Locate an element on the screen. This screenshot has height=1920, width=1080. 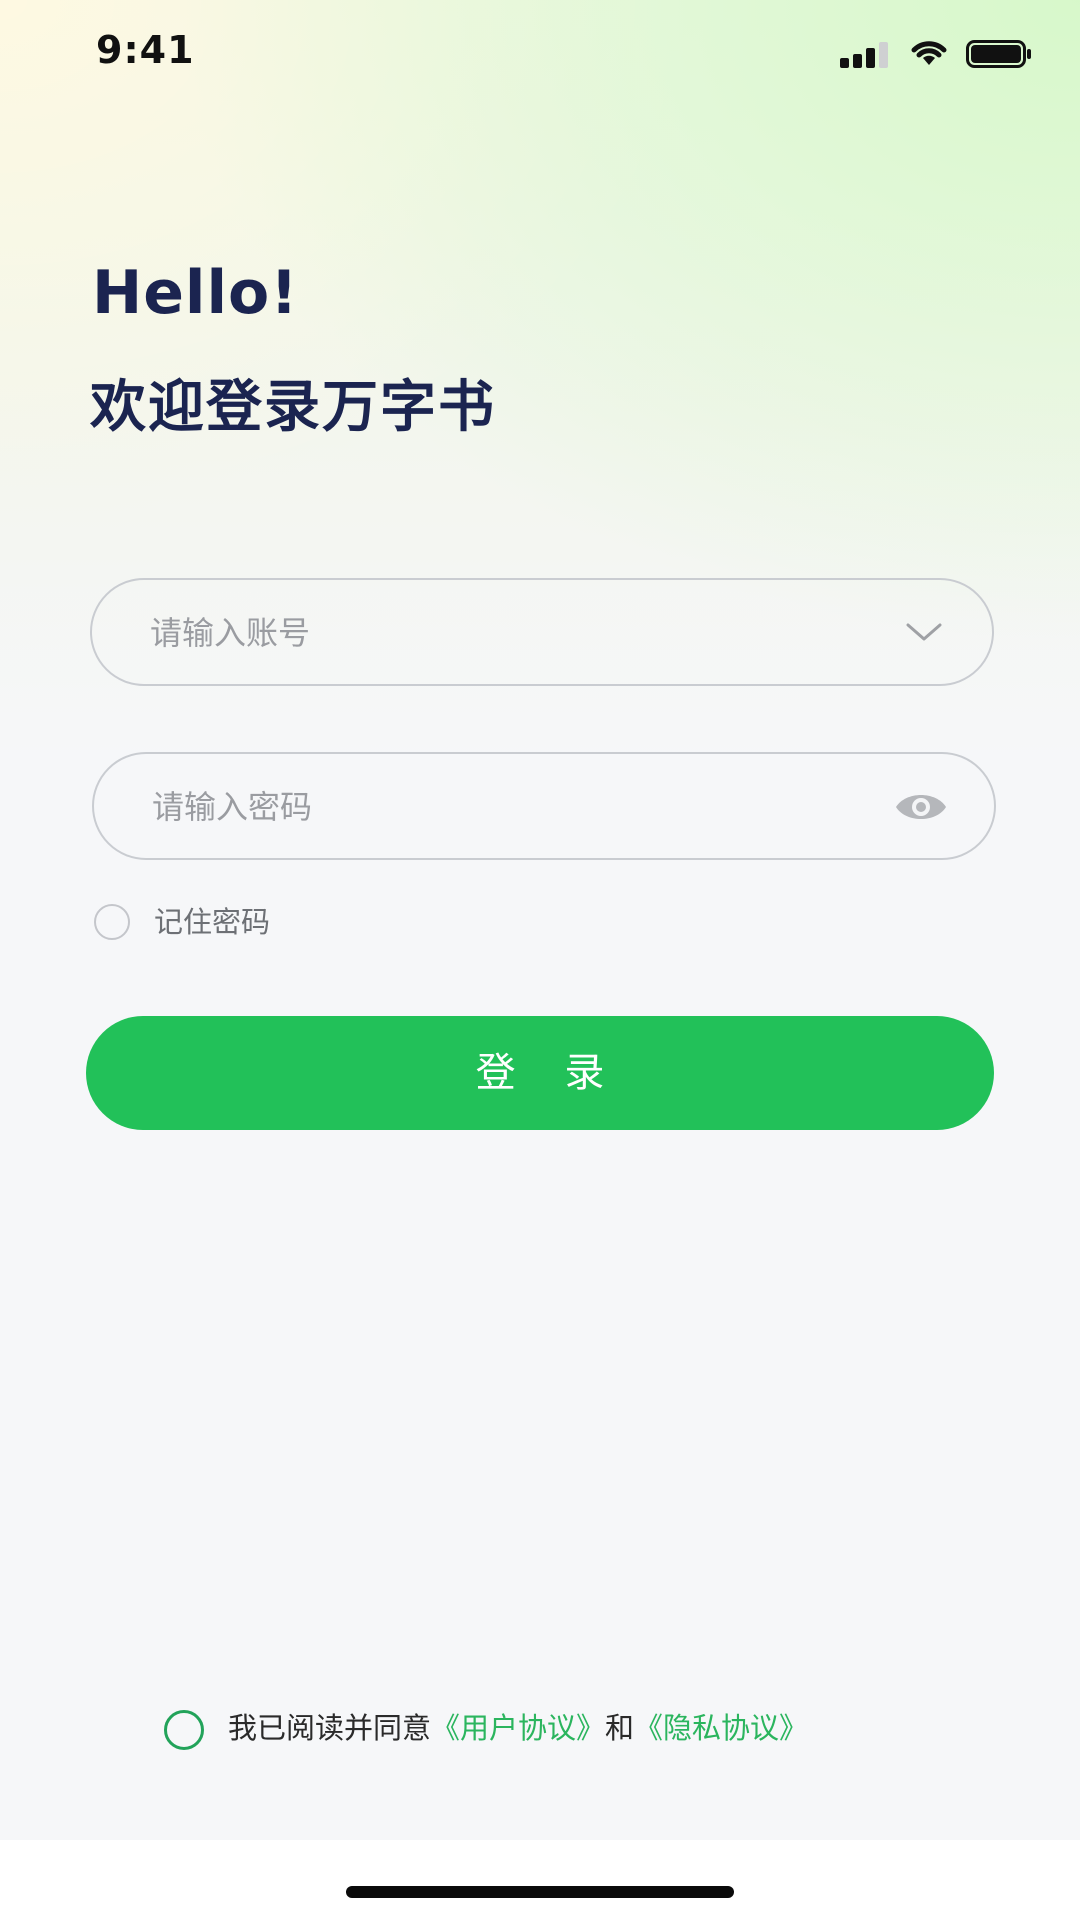
remember-radio-icon is located at coordinates (112, 922).